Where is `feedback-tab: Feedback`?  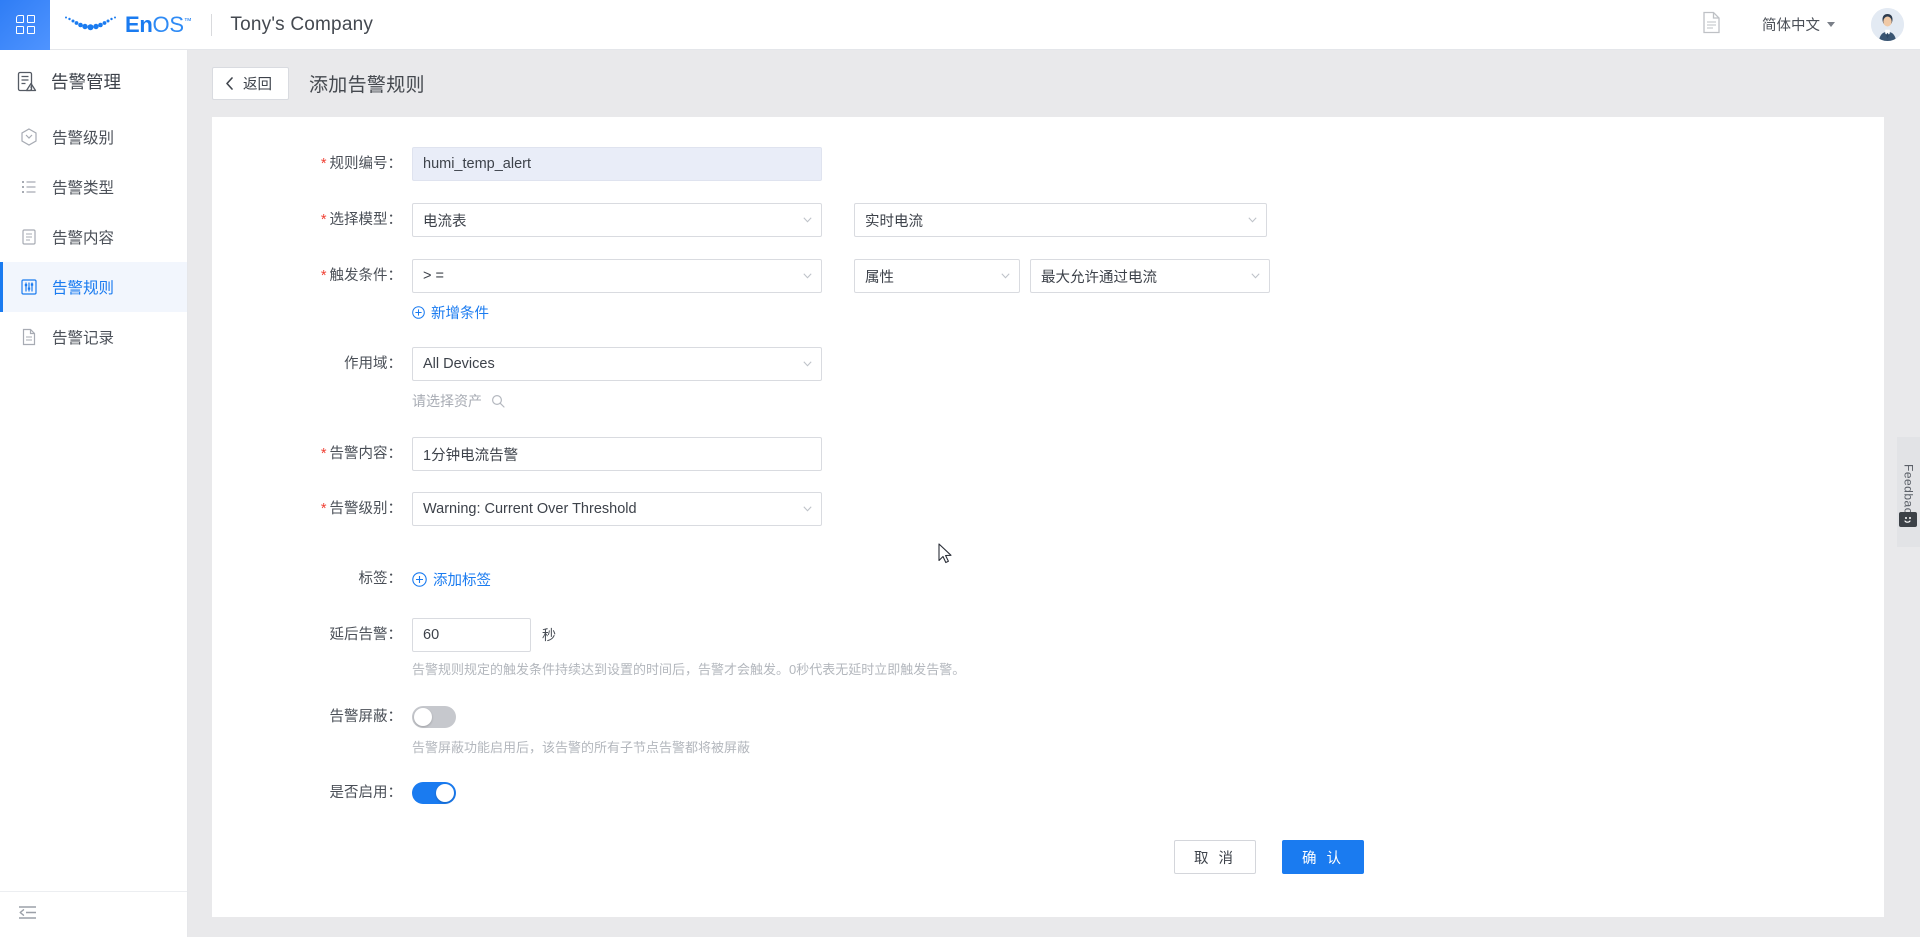 feedback-tab: Feedback is located at coordinates (1908, 492).